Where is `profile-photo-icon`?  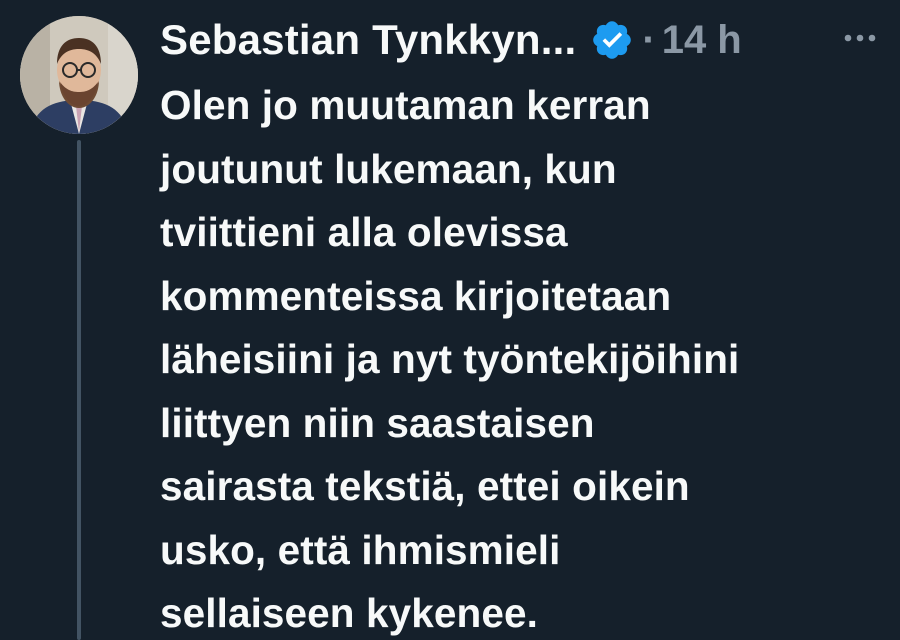
profile-photo-icon is located at coordinates (79, 75).